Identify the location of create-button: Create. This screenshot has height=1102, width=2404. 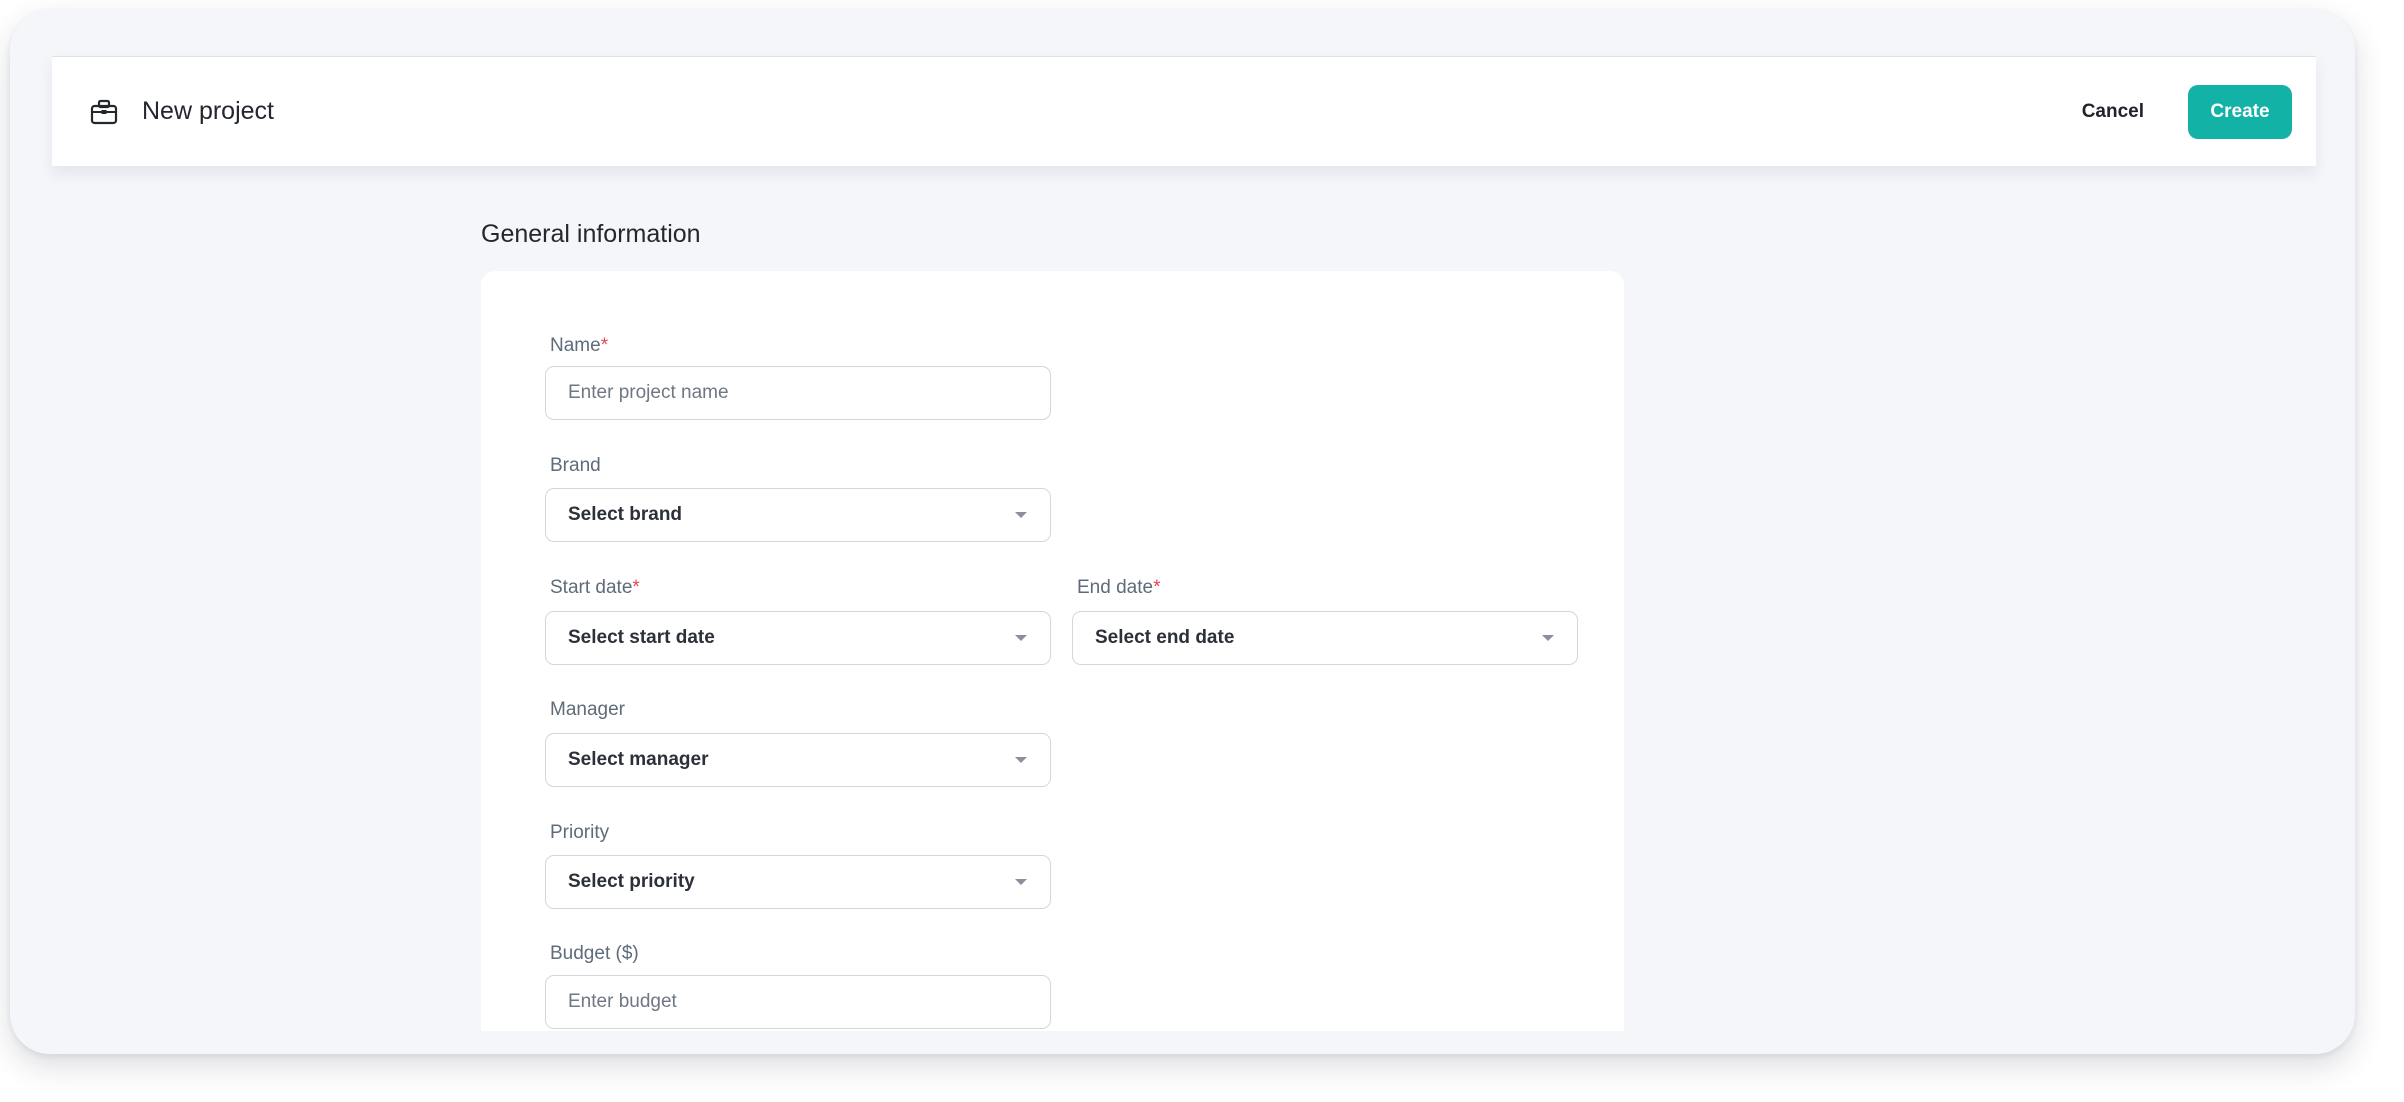
(2240, 111).